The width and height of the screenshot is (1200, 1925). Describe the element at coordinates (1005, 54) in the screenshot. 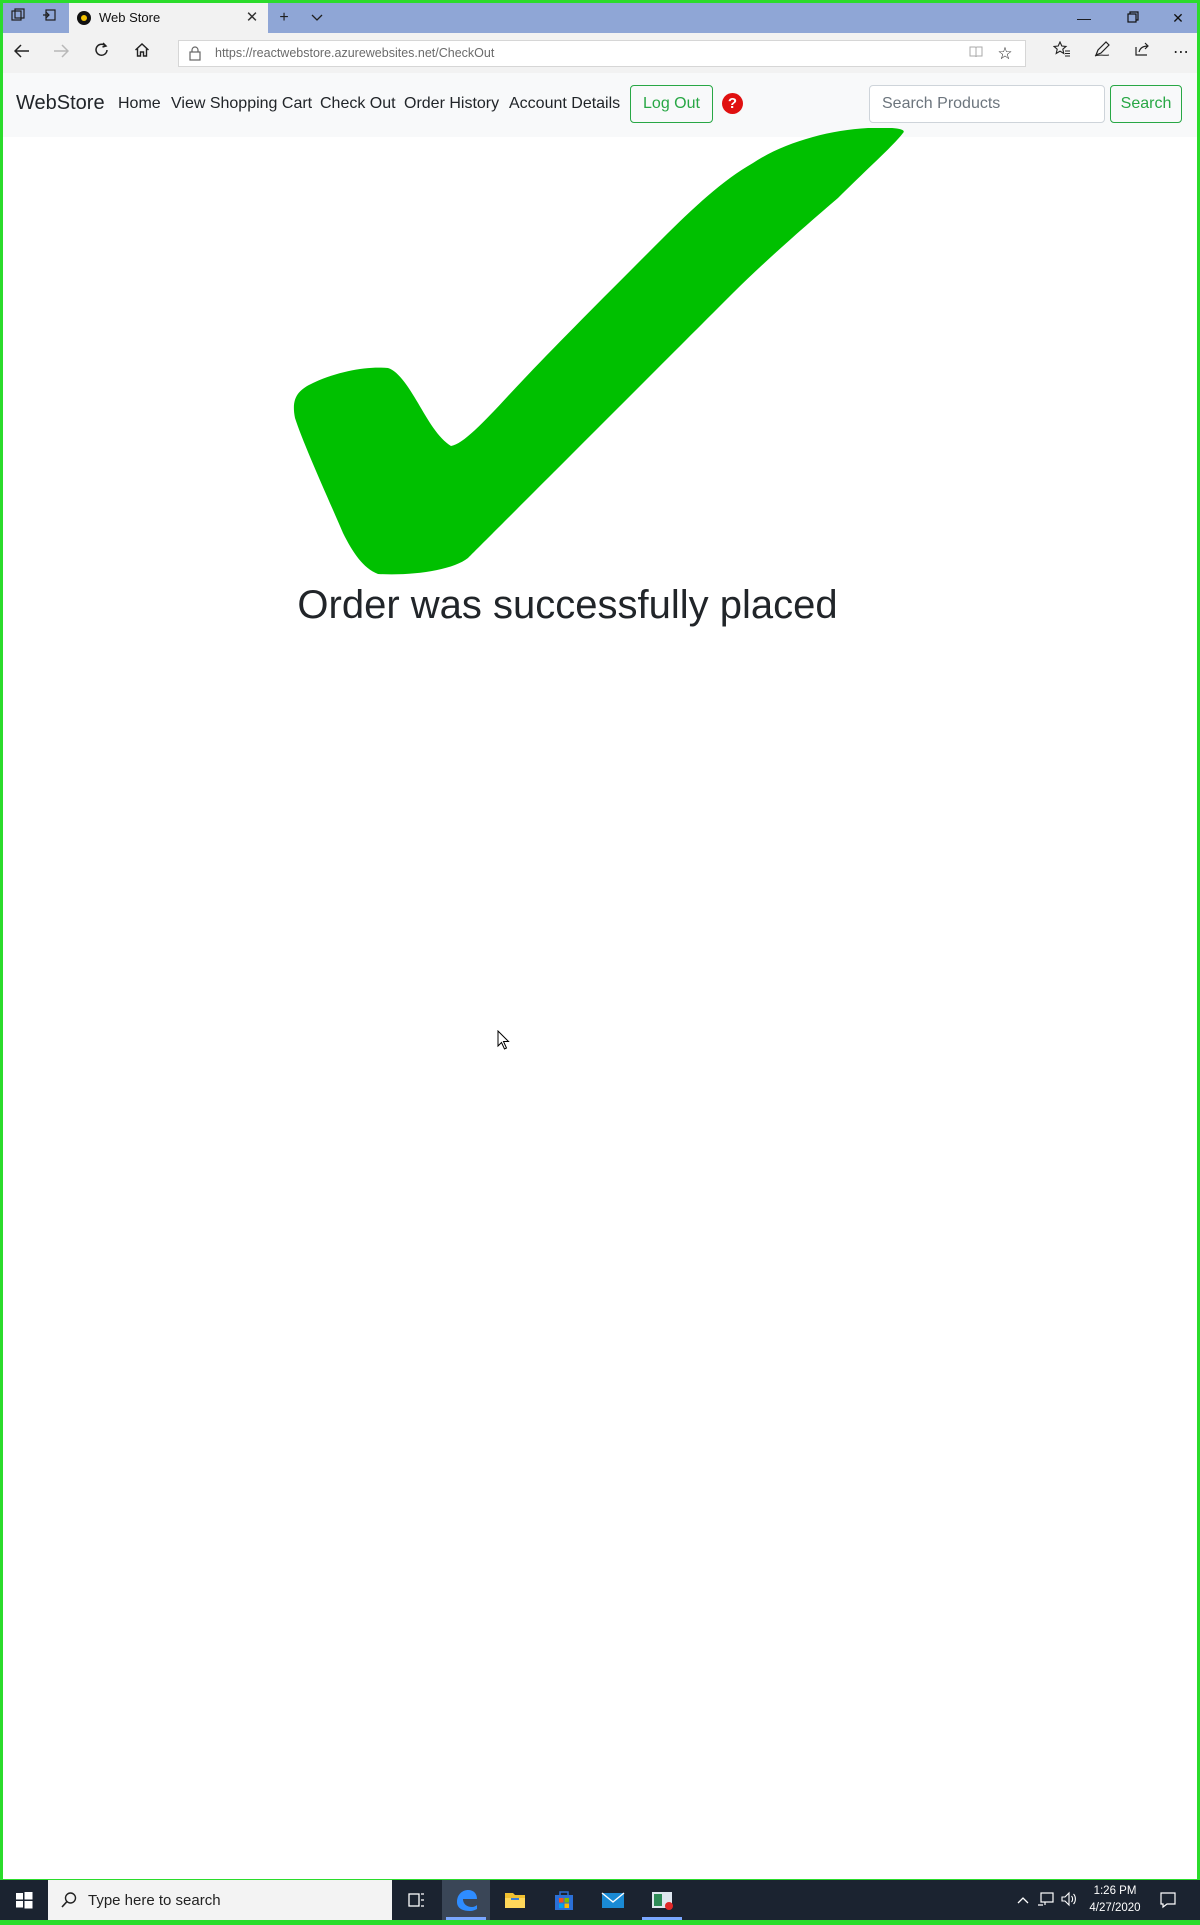

I see `favorite-star-icon: ☆` at that location.